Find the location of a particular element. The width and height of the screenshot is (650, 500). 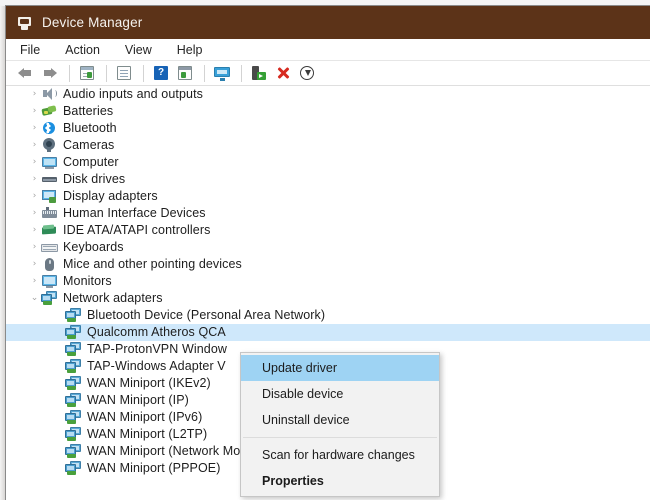

tree-item-label: WAN Miniport (L2TP) is located at coordinates (147, 434).